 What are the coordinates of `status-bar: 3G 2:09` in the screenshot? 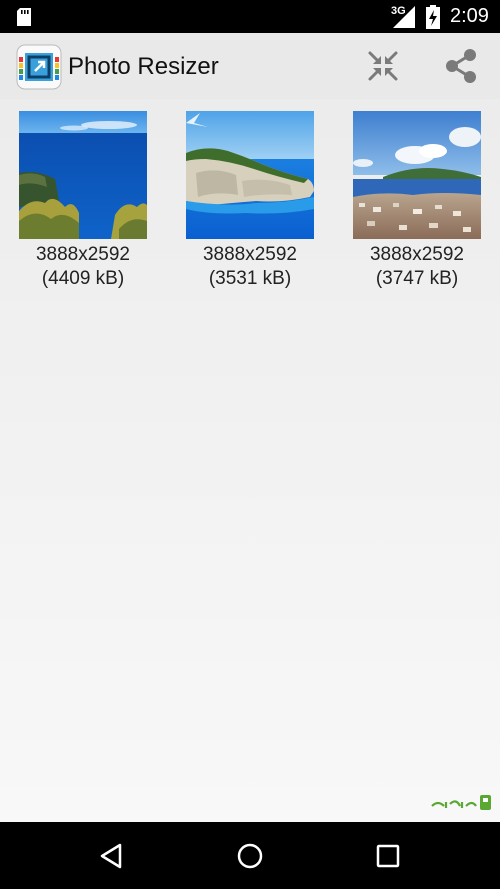 It's located at (250, 16).